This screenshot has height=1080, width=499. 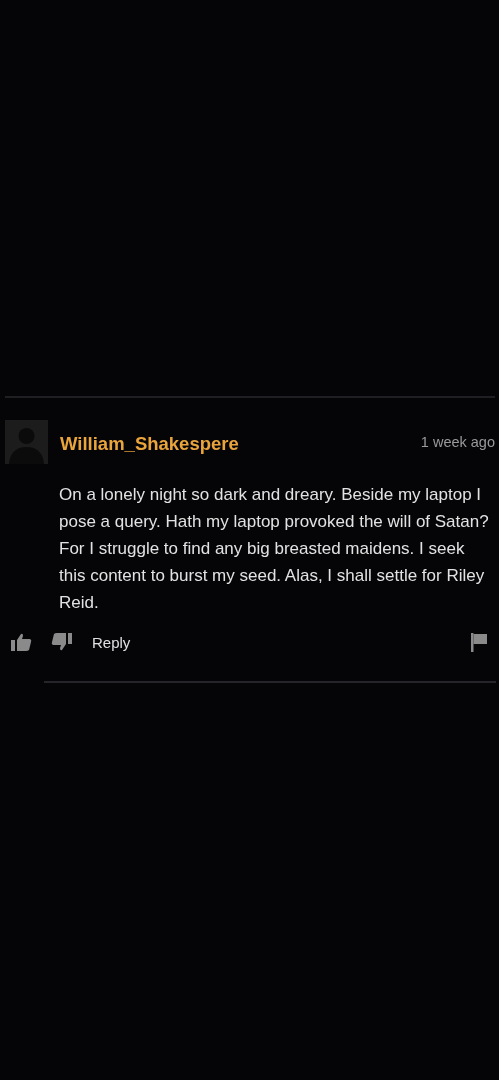 What do you see at coordinates (479, 642) in the screenshot?
I see `flag-icon` at bounding box center [479, 642].